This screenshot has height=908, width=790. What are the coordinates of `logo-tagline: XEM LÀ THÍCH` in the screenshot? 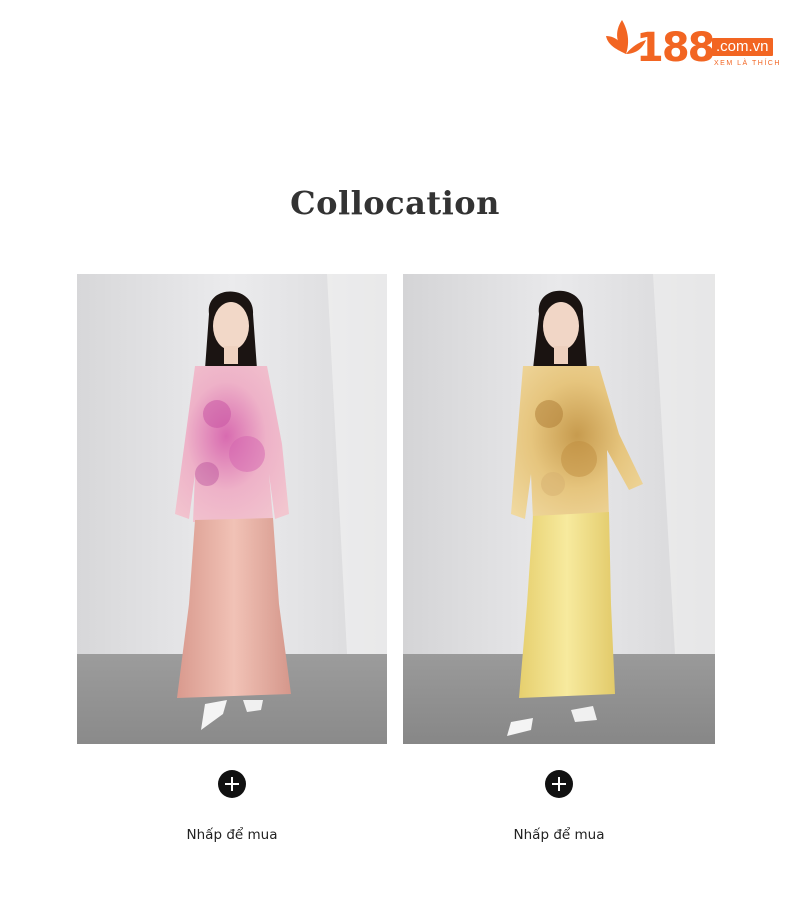 It's located at (747, 63).